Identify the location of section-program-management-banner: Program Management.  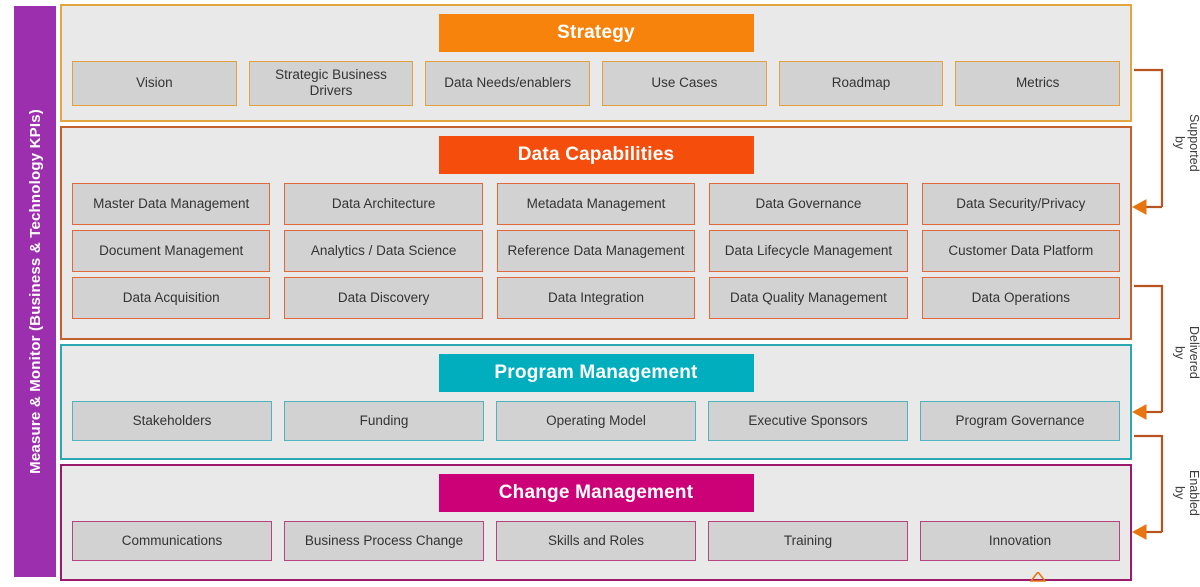
(596, 373).